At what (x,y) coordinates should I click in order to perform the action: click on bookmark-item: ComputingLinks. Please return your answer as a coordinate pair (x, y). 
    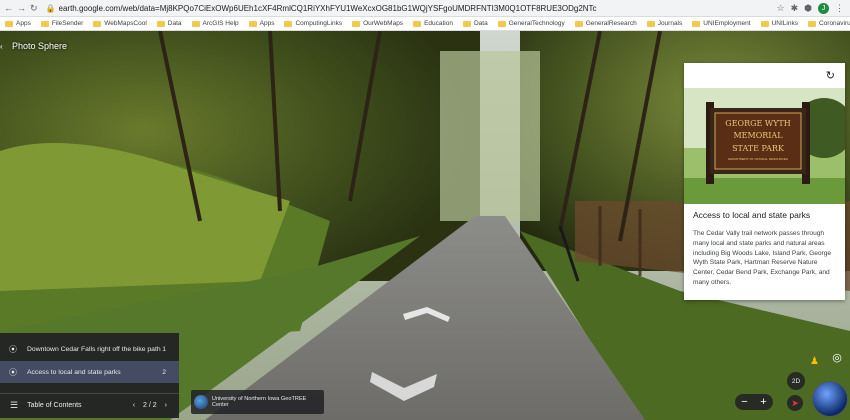
    Looking at the image, I should click on (313, 23).